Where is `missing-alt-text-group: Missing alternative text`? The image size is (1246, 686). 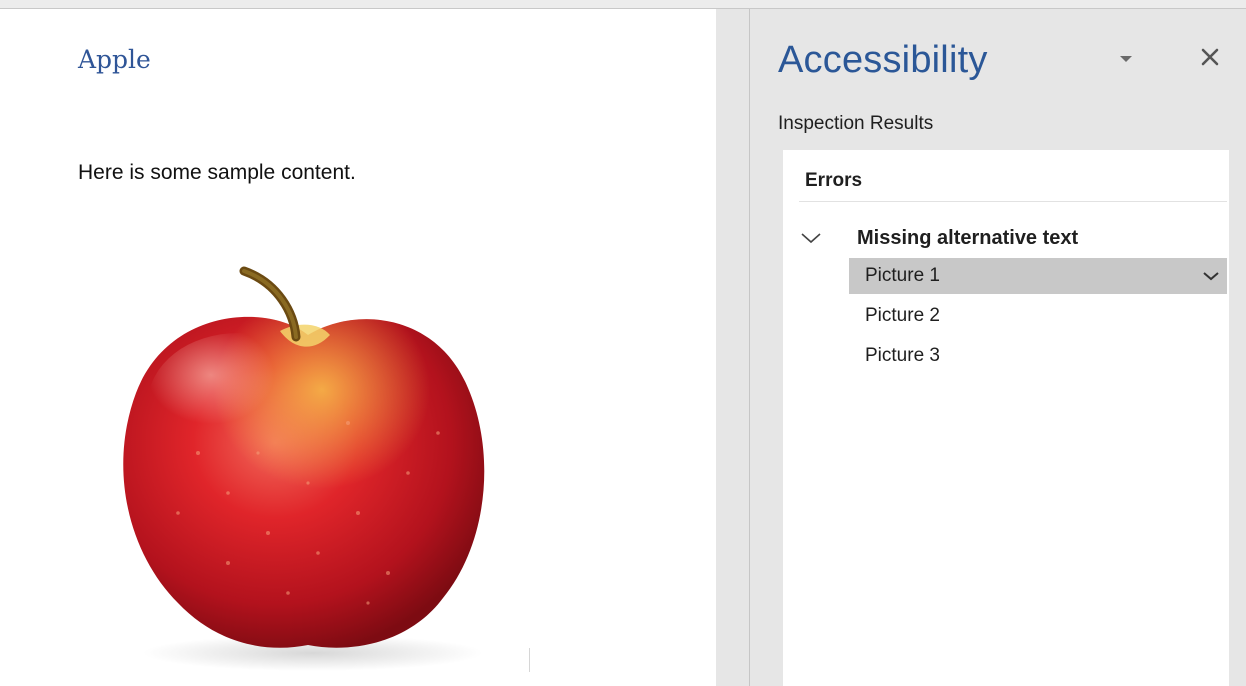 missing-alt-text-group: Missing alternative text is located at coordinates (1009, 240).